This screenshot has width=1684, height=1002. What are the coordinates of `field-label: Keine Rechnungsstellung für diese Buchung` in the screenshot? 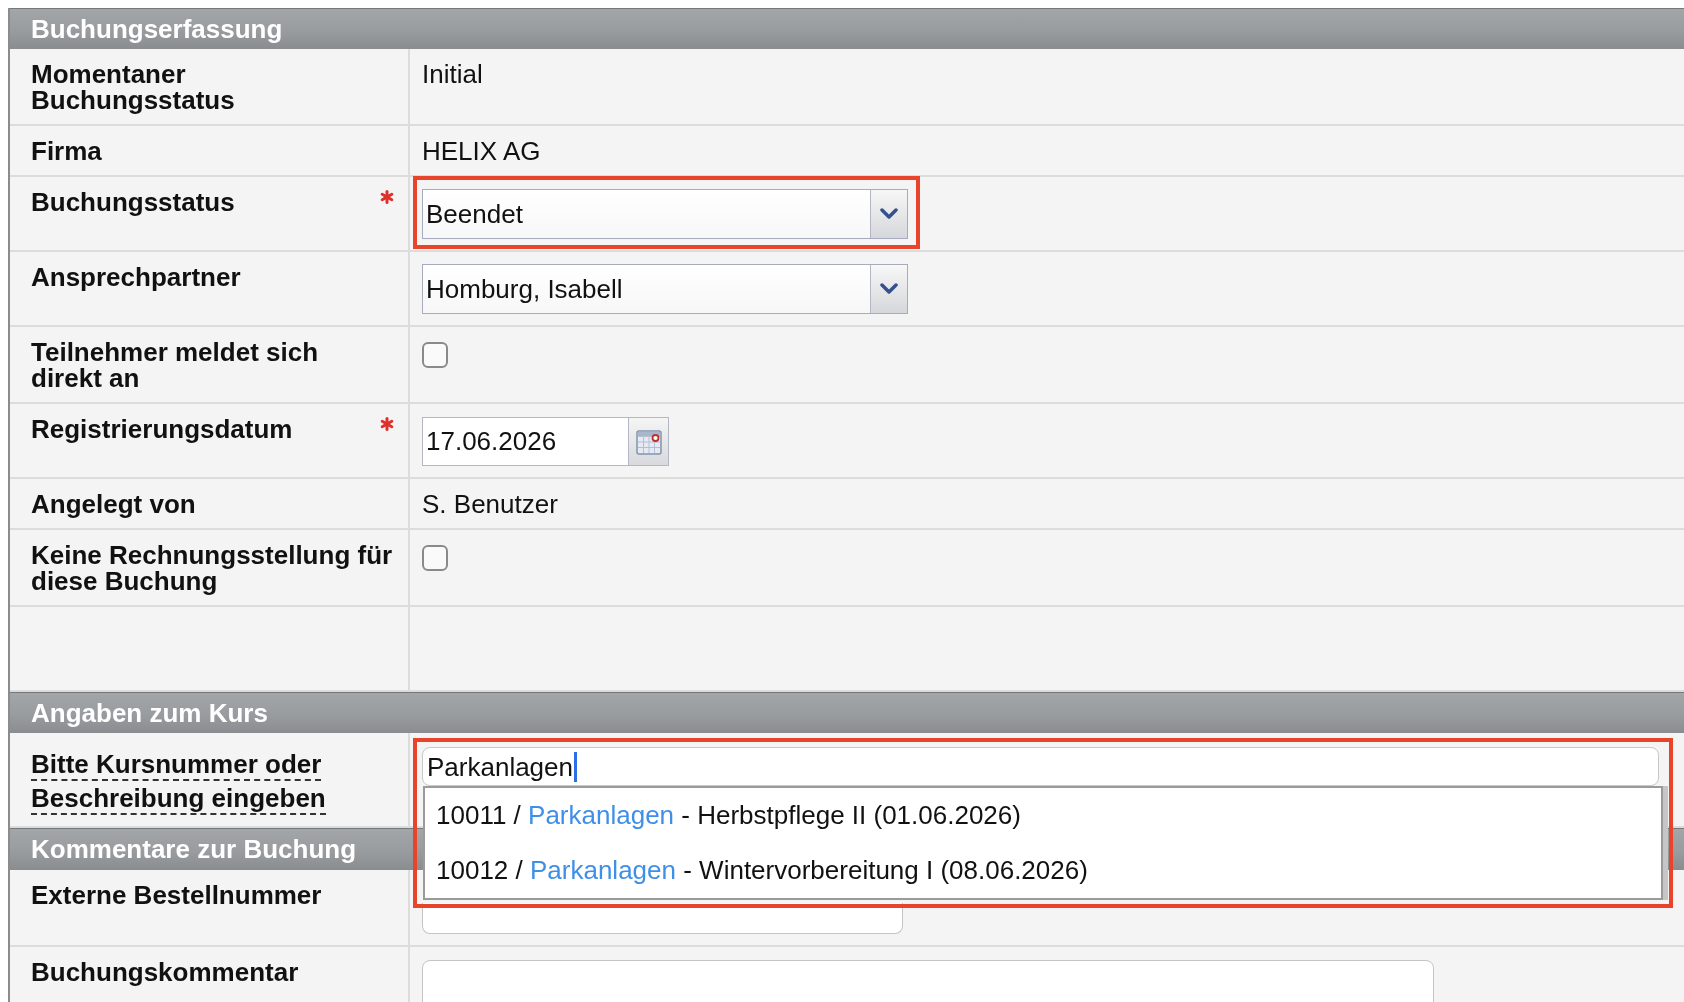 It's located at (212, 568).